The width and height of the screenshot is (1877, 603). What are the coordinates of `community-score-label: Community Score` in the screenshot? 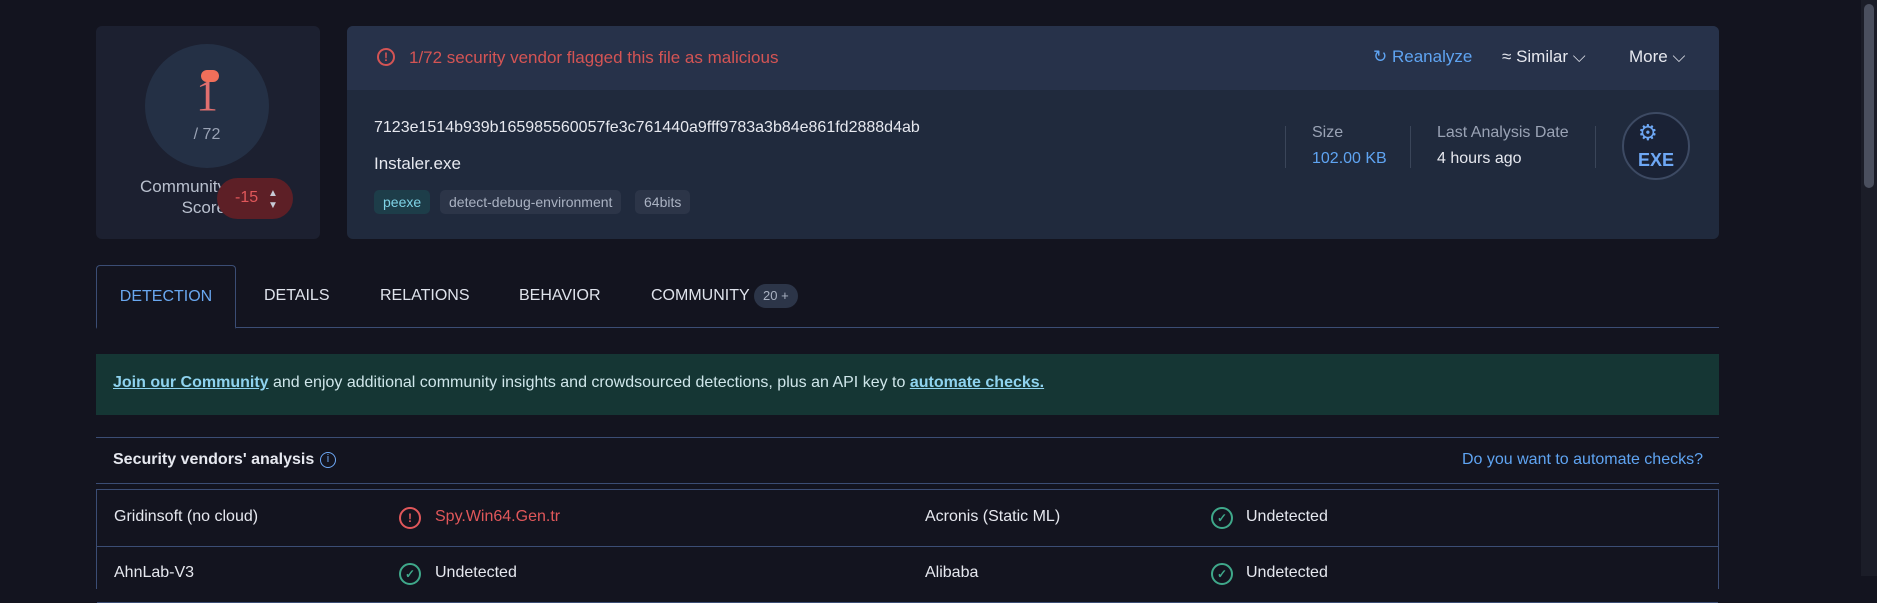 It's located at (183, 197).